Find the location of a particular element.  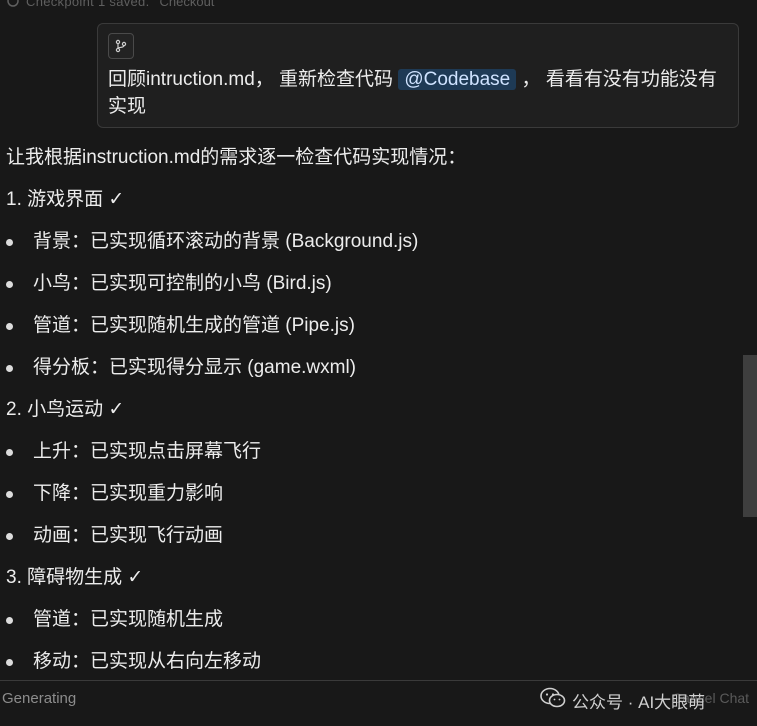

watermark: 公众号 · AI大眼萌 is located at coordinates (622, 700).